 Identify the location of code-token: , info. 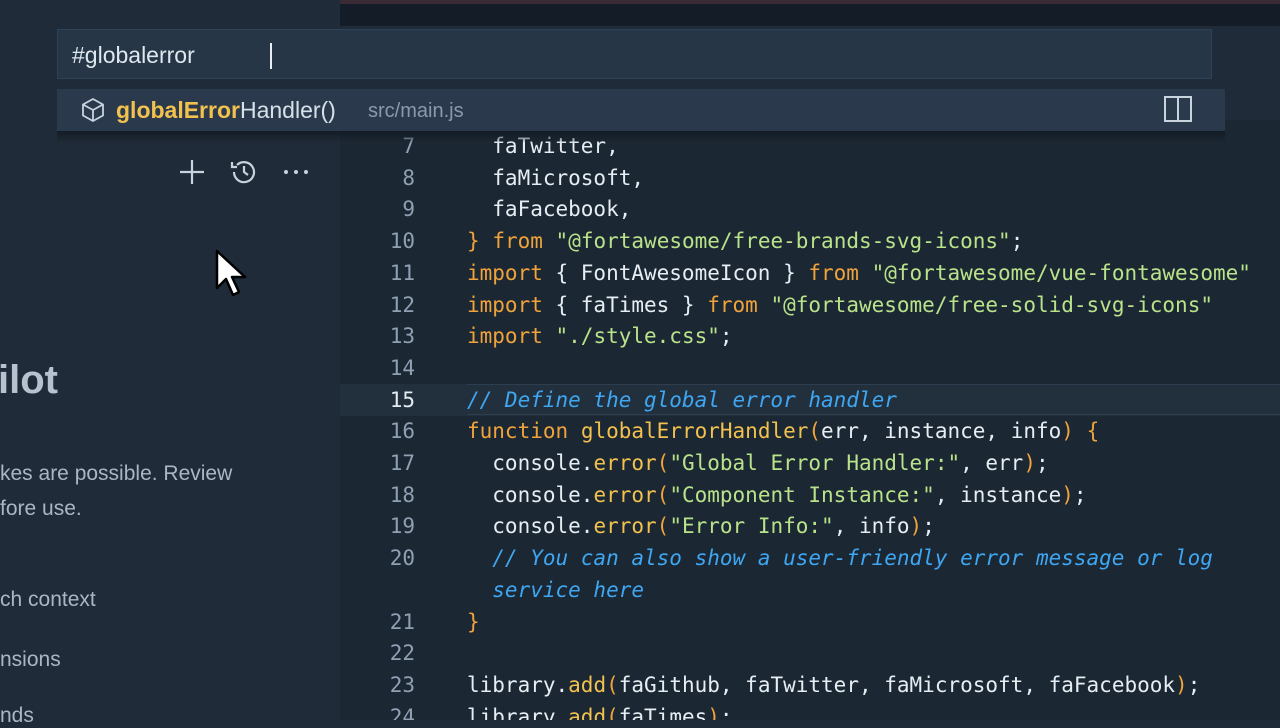
(871, 526).